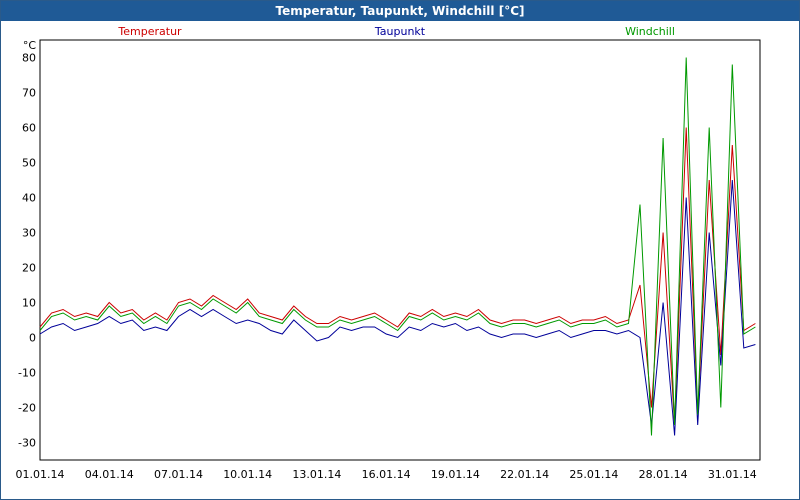 The width and height of the screenshot is (800, 500). I want to click on legend-taupunkt: Taupunkt, so click(400, 31).